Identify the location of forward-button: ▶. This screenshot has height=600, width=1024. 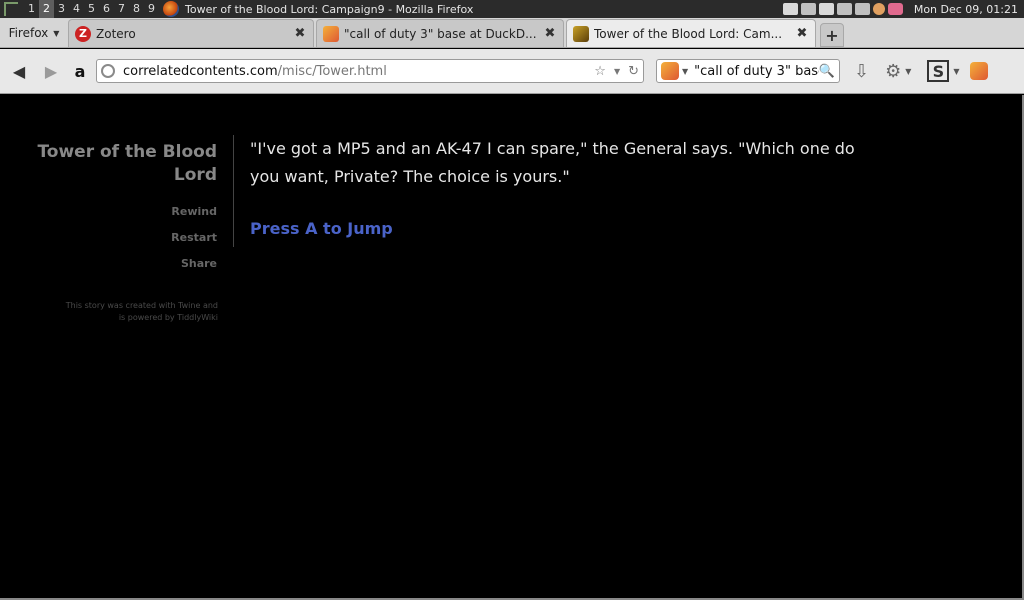
(51, 71).